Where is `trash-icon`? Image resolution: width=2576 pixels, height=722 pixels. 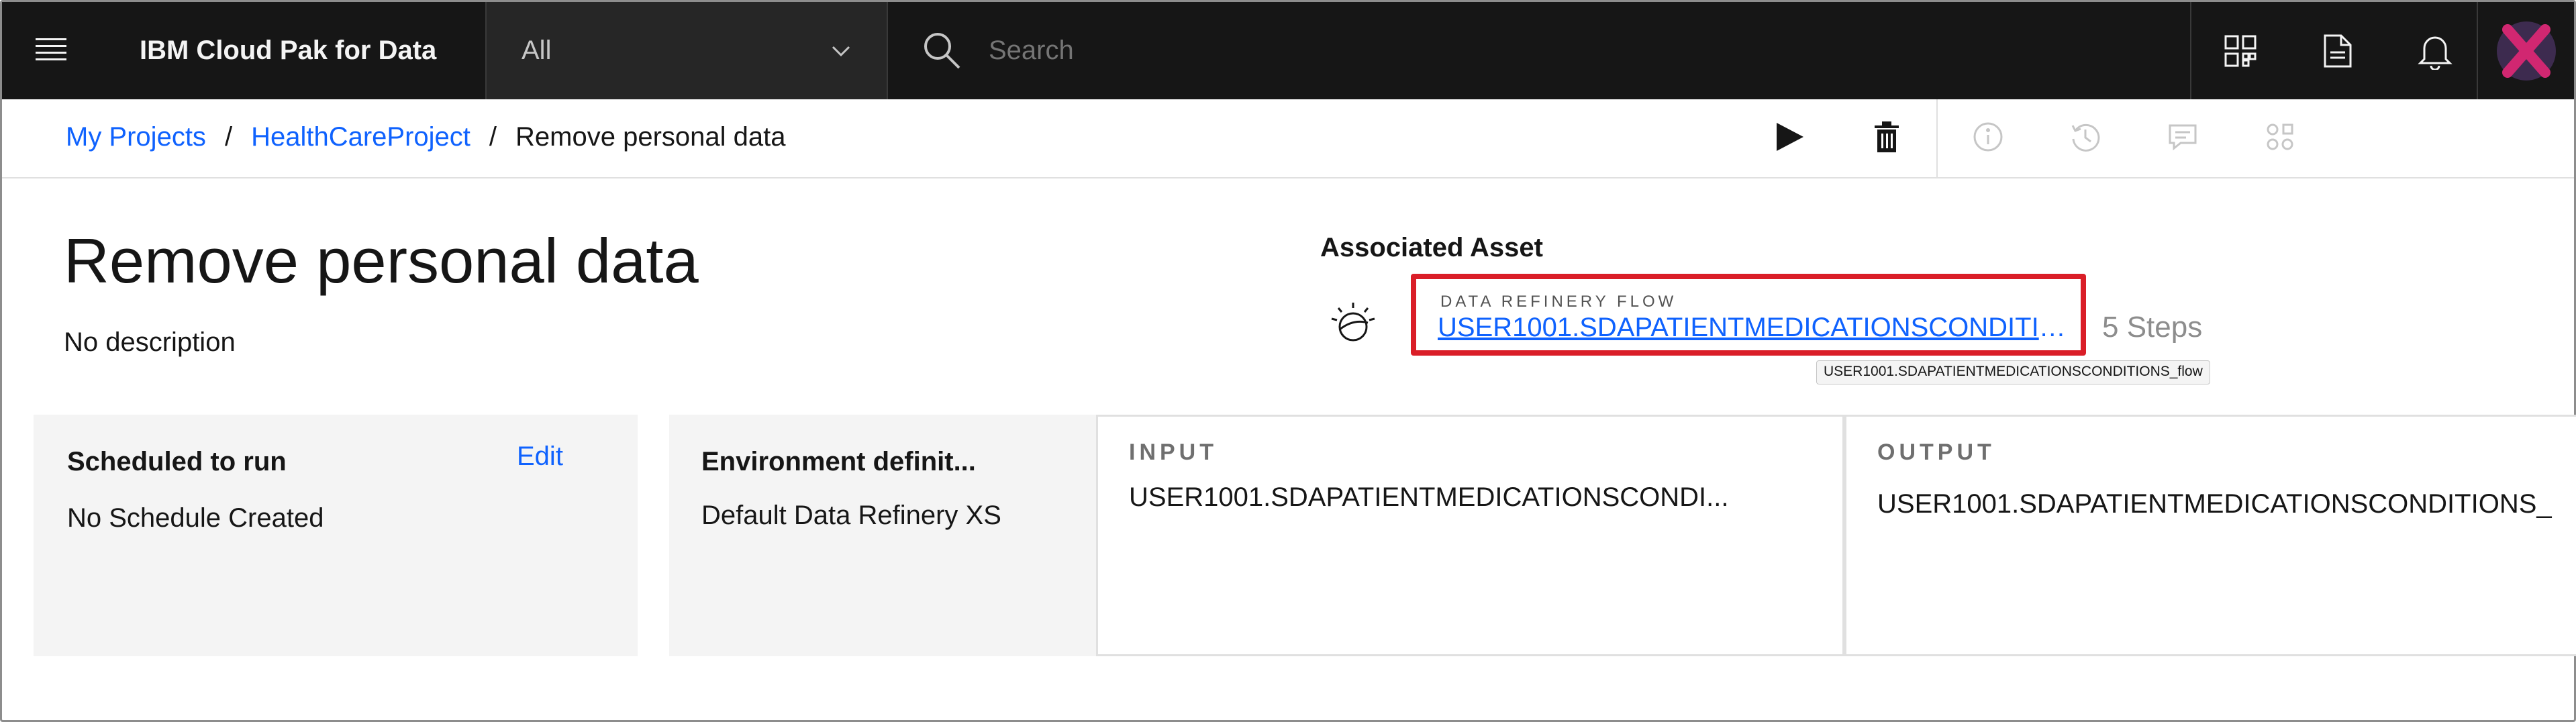 trash-icon is located at coordinates (1886, 138).